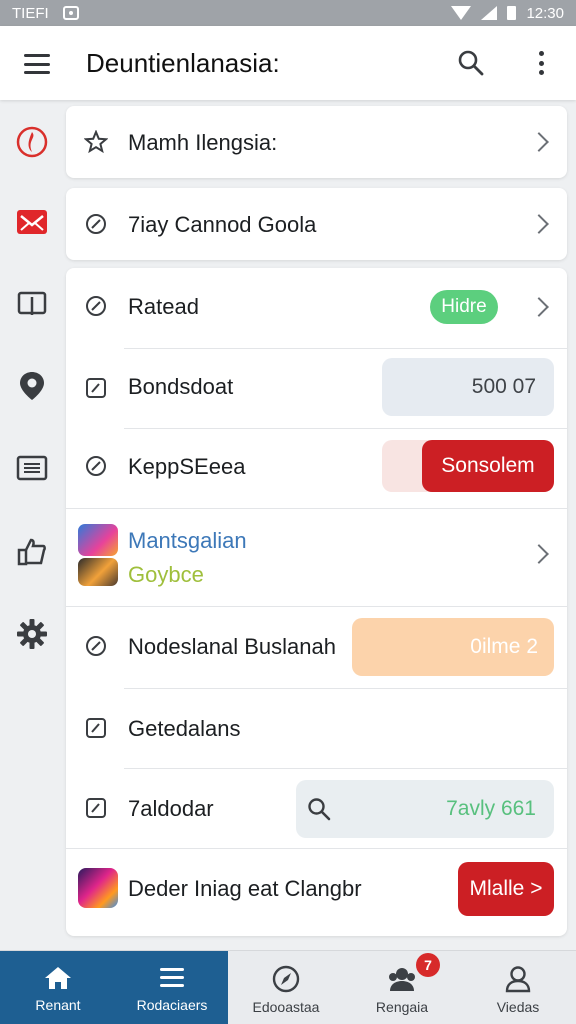 Image resolution: width=576 pixels, height=1024 pixels. What do you see at coordinates (32, 304) in the screenshot?
I see `book-icon` at bounding box center [32, 304].